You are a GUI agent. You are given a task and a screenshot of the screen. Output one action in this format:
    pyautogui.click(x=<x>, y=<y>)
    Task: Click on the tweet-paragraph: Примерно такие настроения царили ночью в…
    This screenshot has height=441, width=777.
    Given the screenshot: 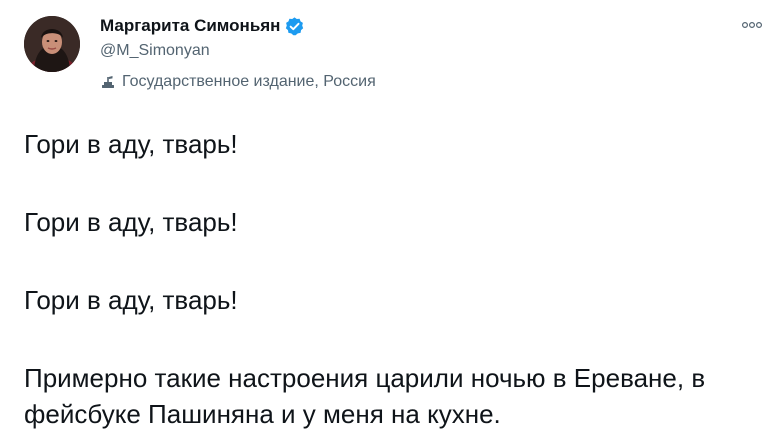 What is the action you would take?
    pyautogui.click(x=368, y=396)
    